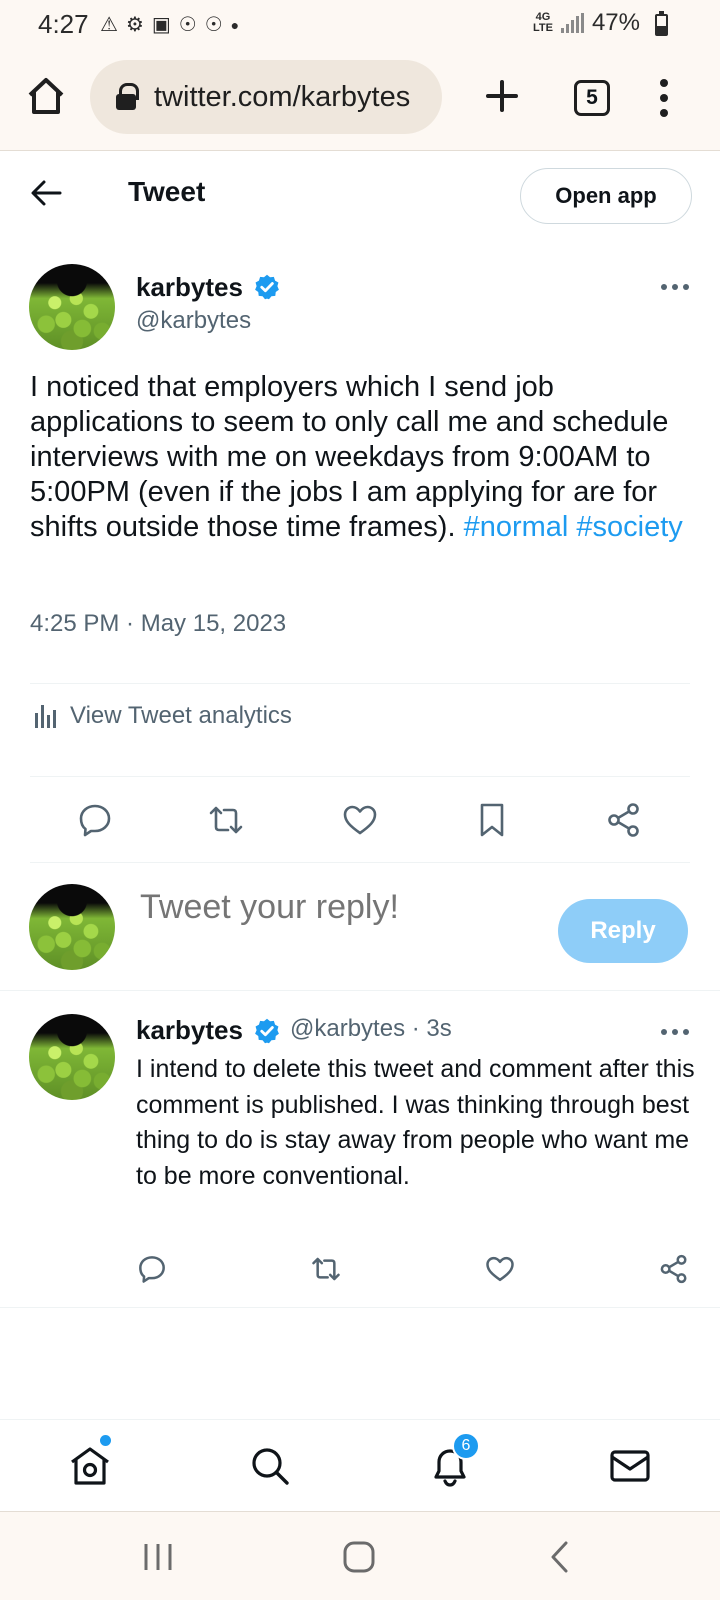 The image size is (720, 1600). Describe the element at coordinates (282, 96) in the screenshot. I see `url-text: twitter.com/karbytes` at that location.